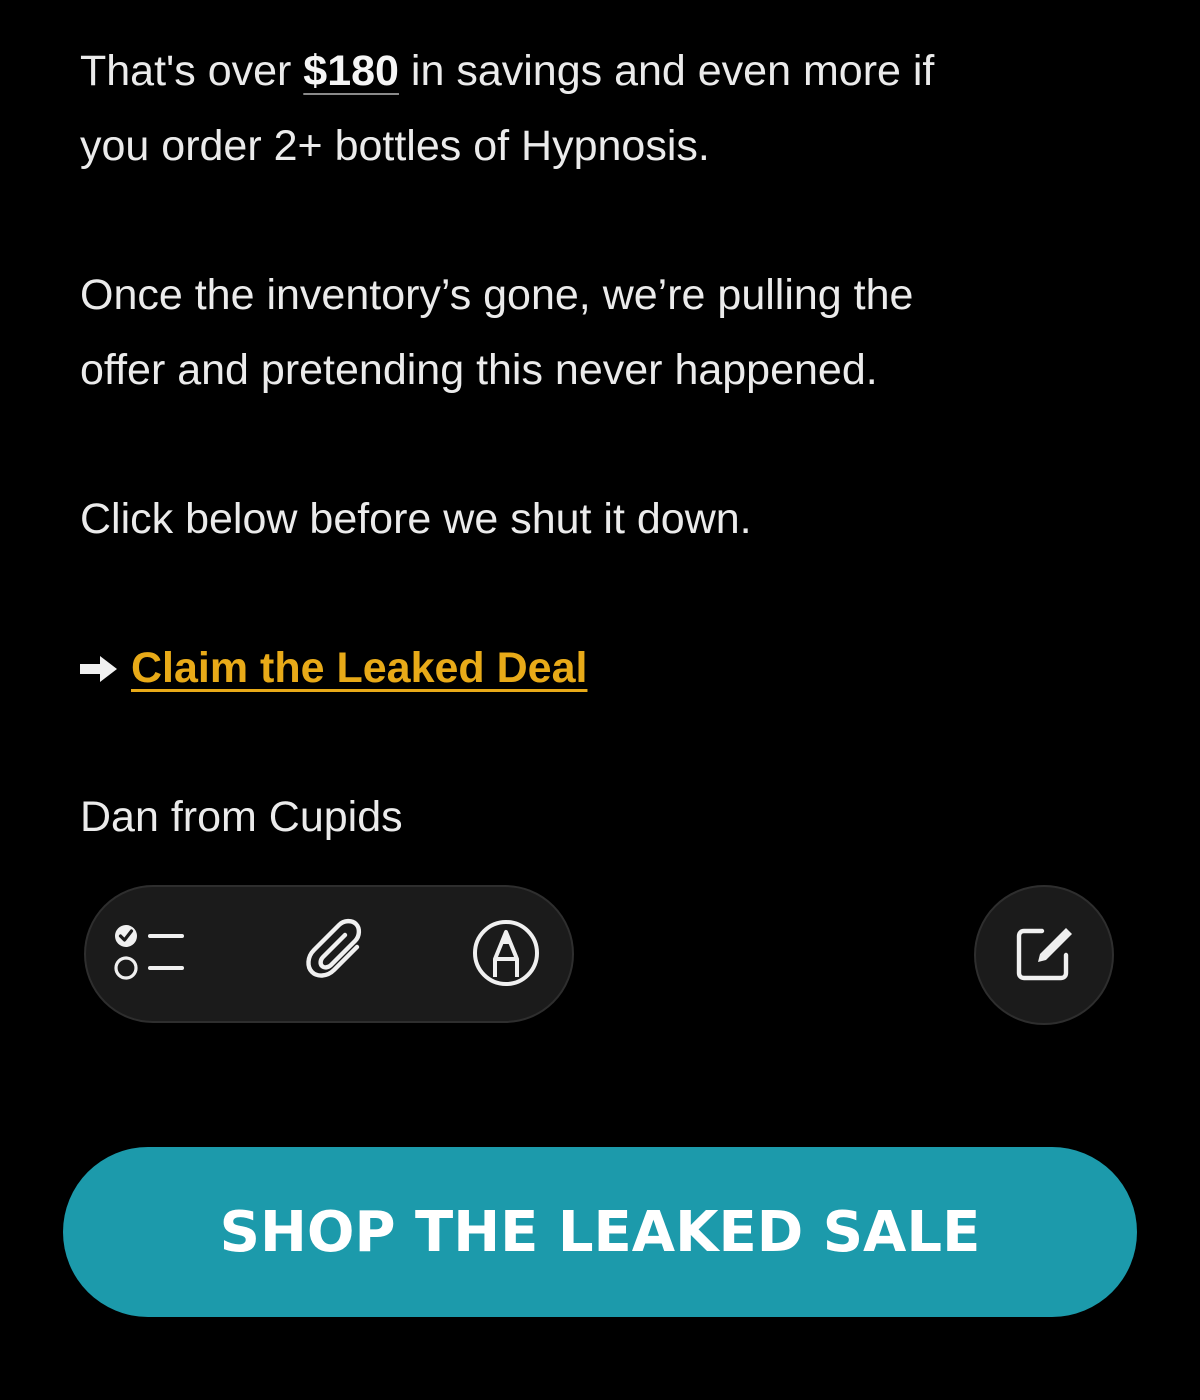  I want to click on checklist-icon, so click(150, 955).